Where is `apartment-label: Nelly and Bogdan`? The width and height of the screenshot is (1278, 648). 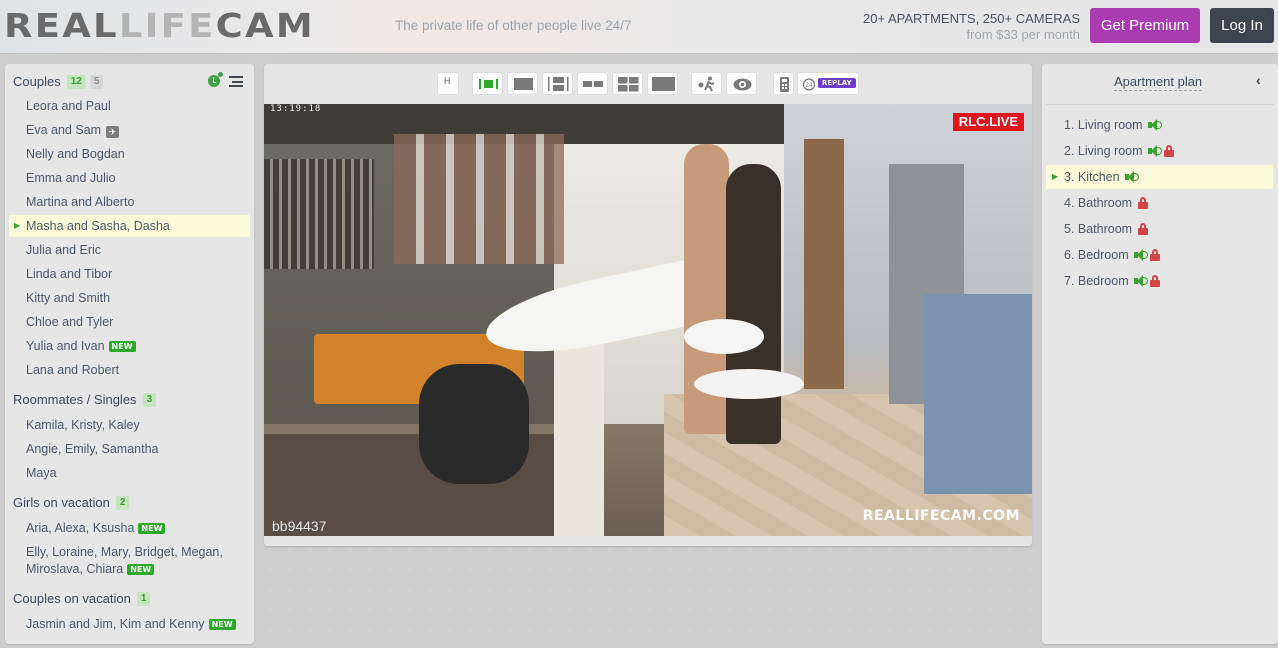 apartment-label: Nelly and Bogdan is located at coordinates (75, 154).